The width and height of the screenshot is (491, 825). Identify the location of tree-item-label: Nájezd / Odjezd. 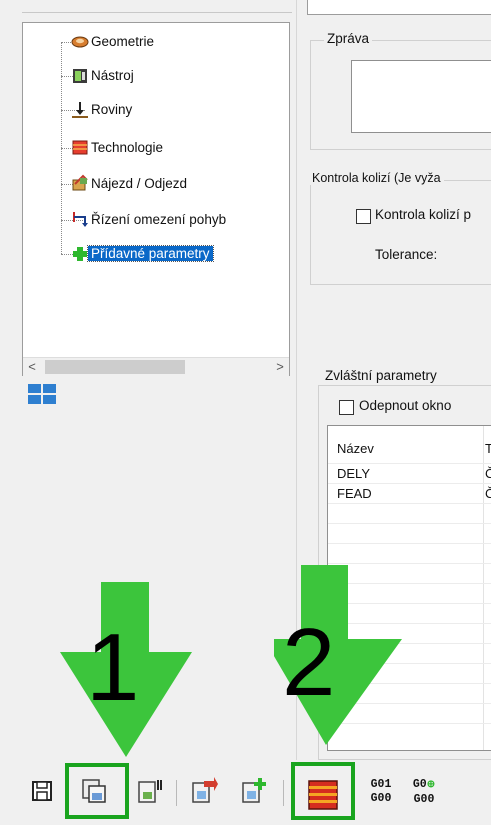
(139, 183).